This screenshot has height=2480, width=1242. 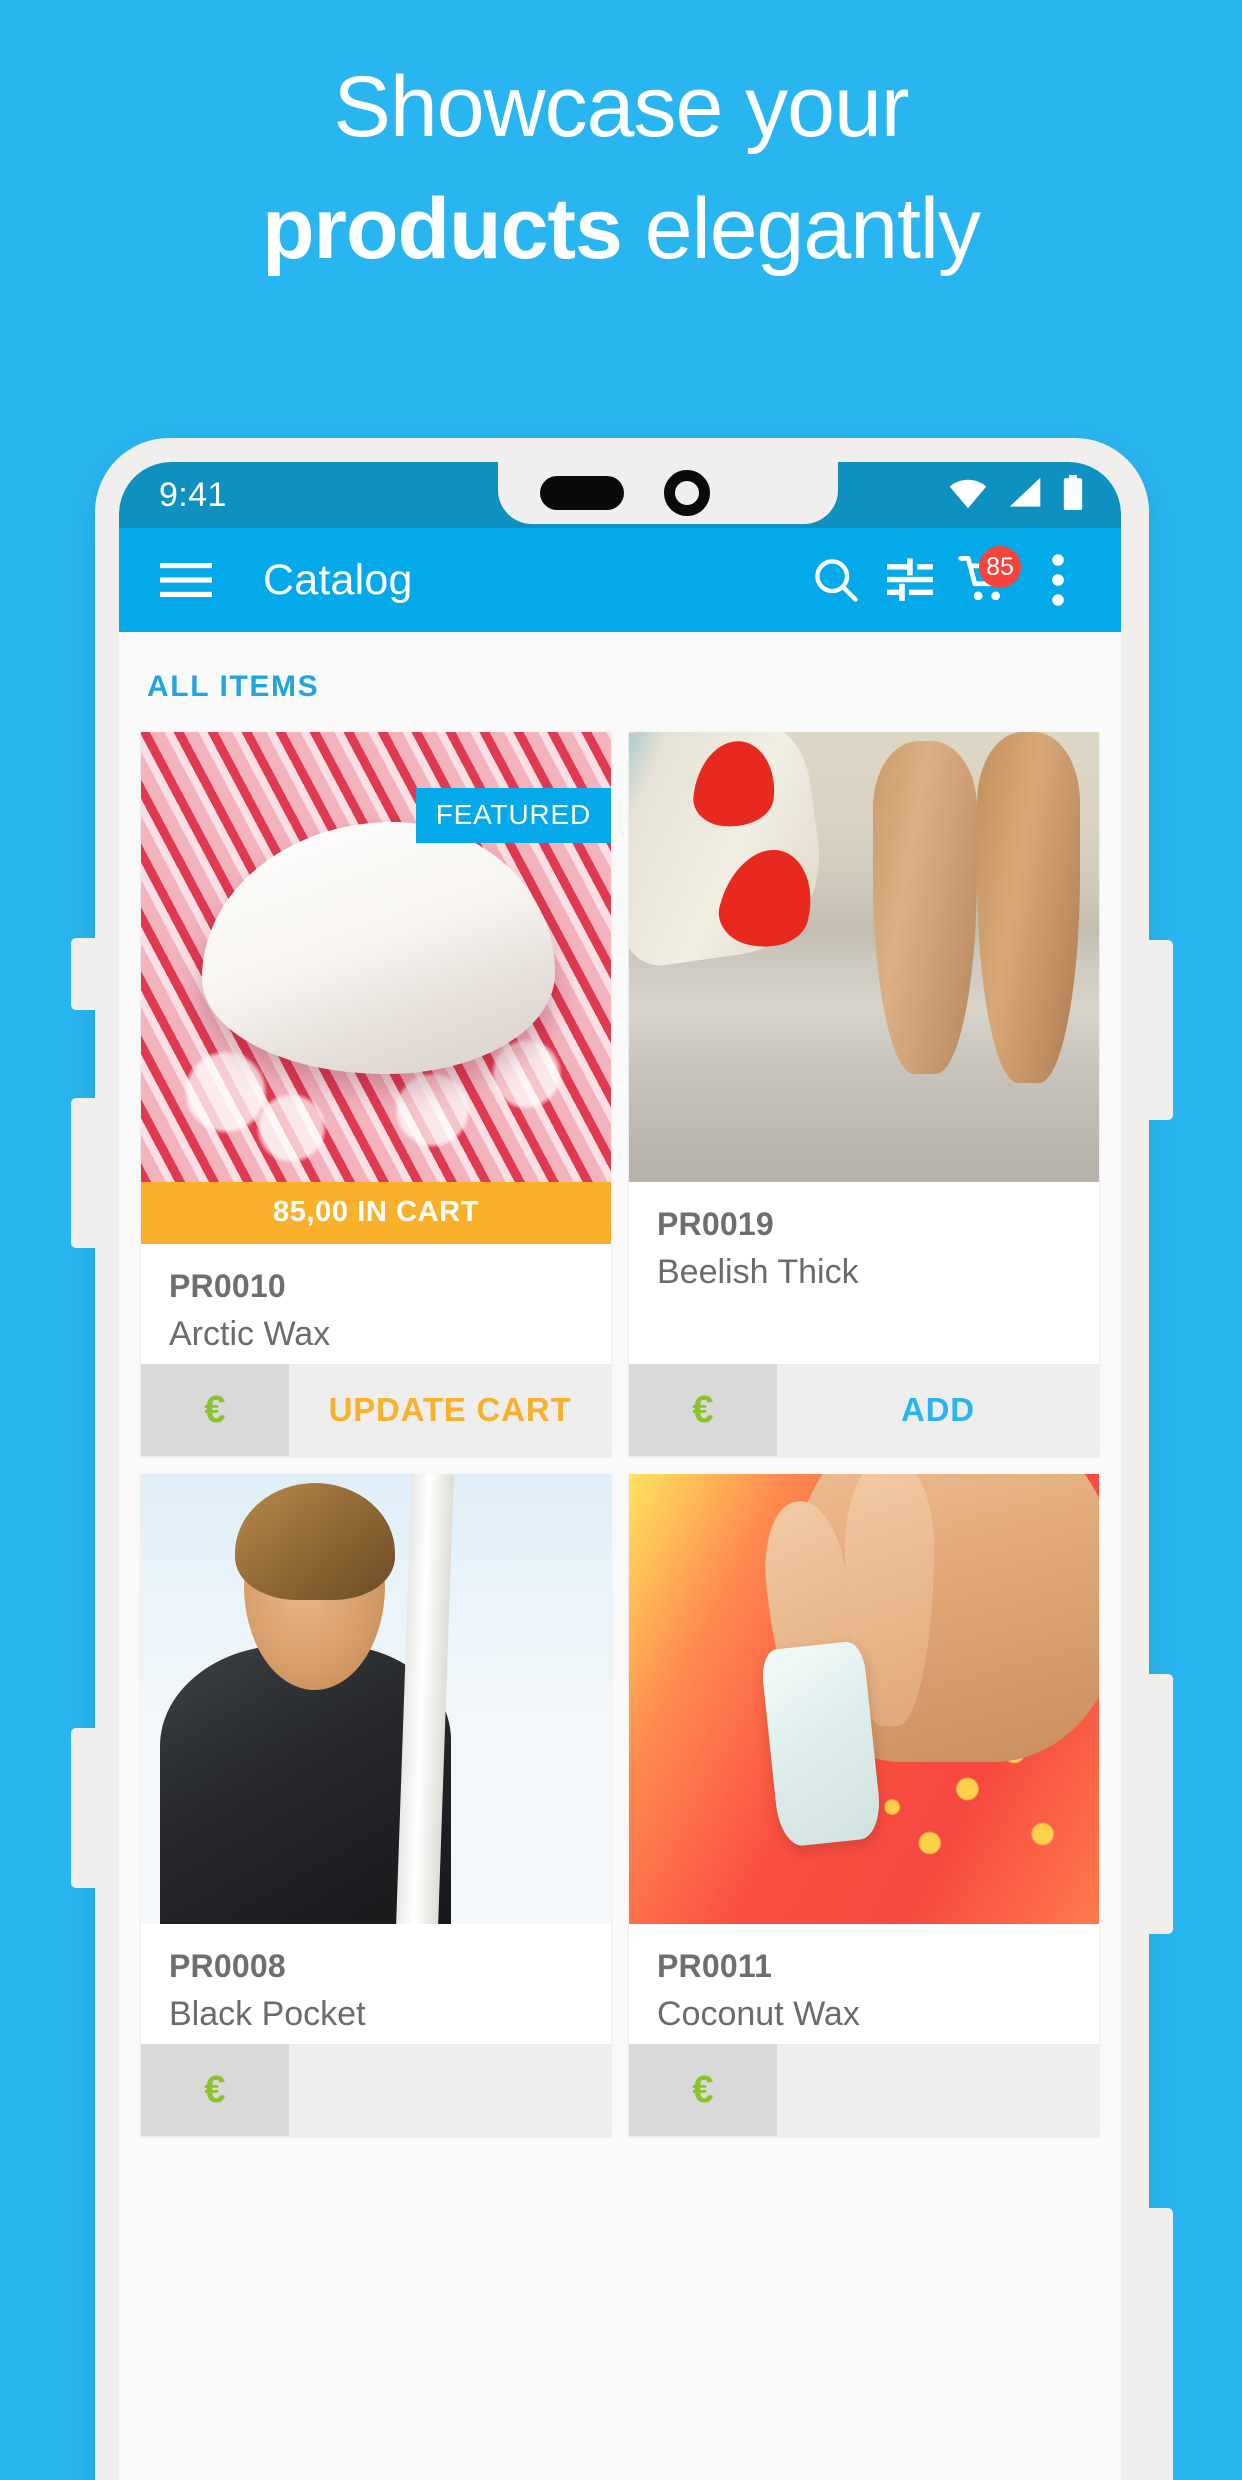 I want to click on shopping-cart-icon: 85, so click(x=984, y=580).